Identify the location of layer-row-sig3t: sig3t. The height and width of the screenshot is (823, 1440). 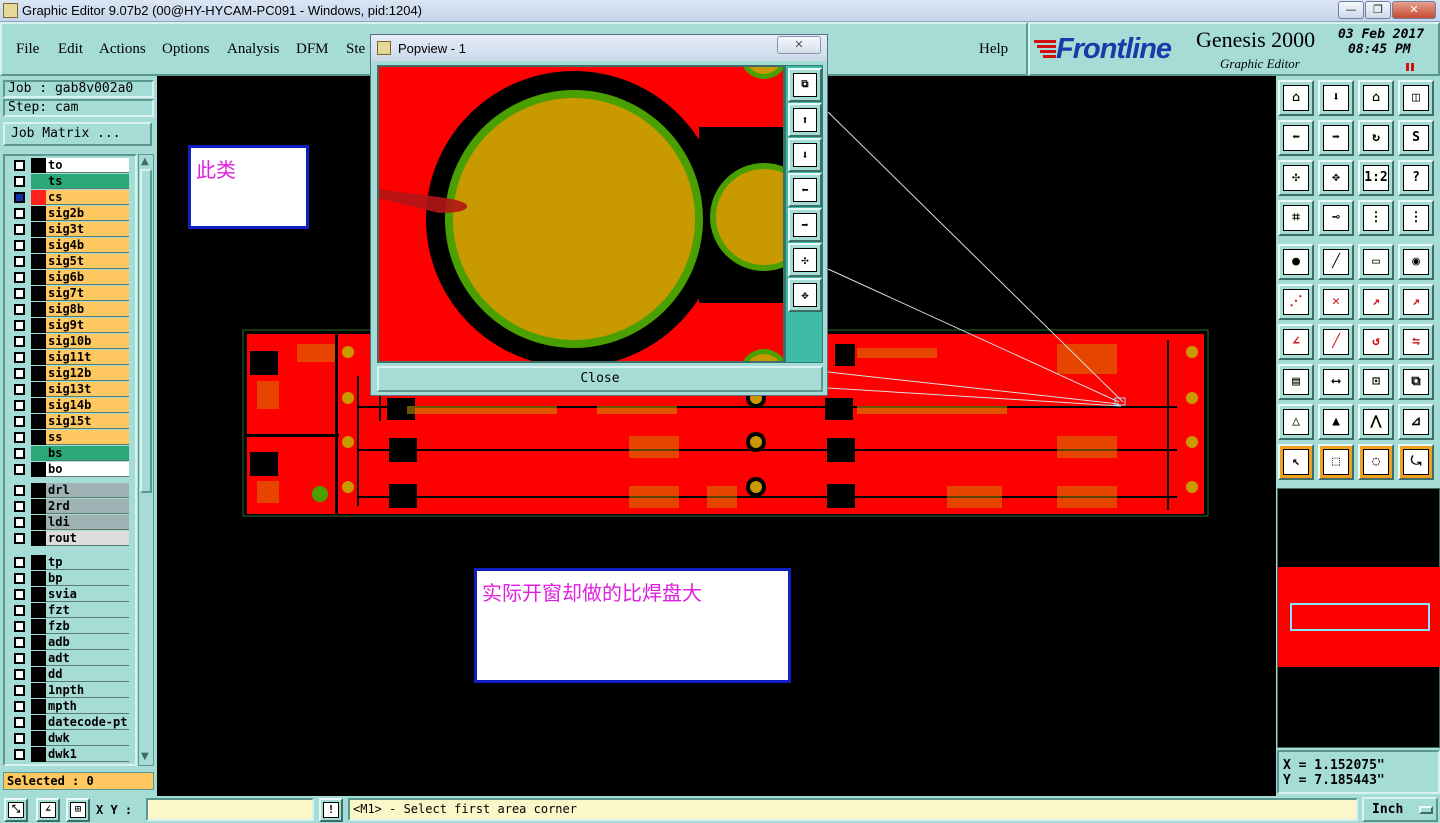
(70, 229).